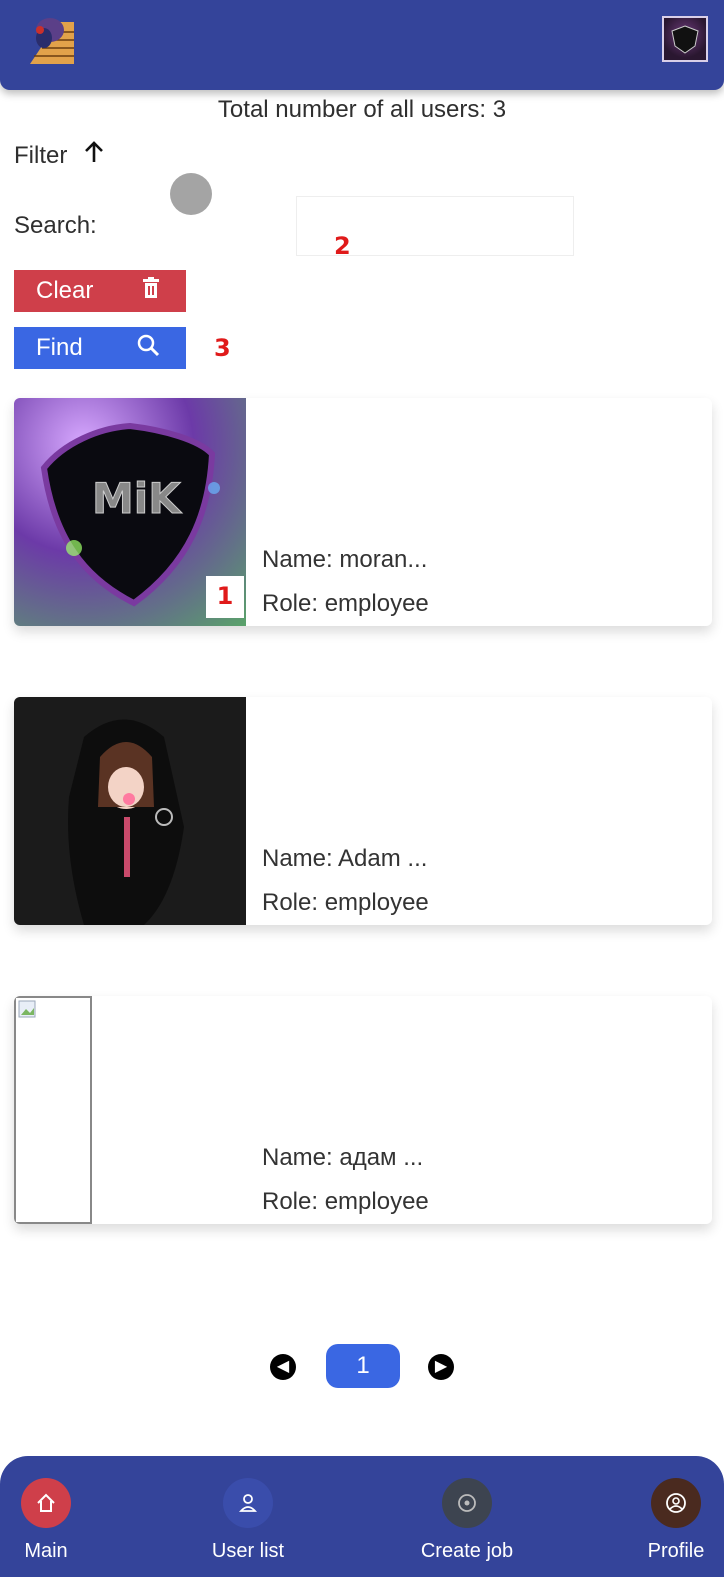 Image resolution: width=724 pixels, height=1577 pixels. What do you see at coordinates (191, 194) in the screenshot?
I see `touch-indicator` at bounding box center [191, 194].